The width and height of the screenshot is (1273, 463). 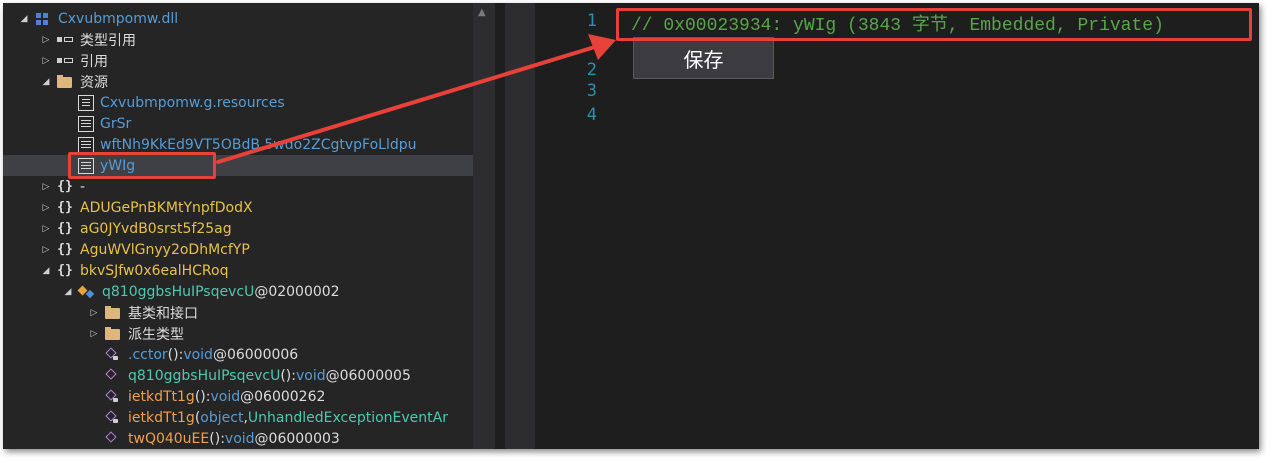 I want to click on tree-item-namespace: ◢ {} bkvSJfw0x6ealHCRoq, so click(x=238, y=270).